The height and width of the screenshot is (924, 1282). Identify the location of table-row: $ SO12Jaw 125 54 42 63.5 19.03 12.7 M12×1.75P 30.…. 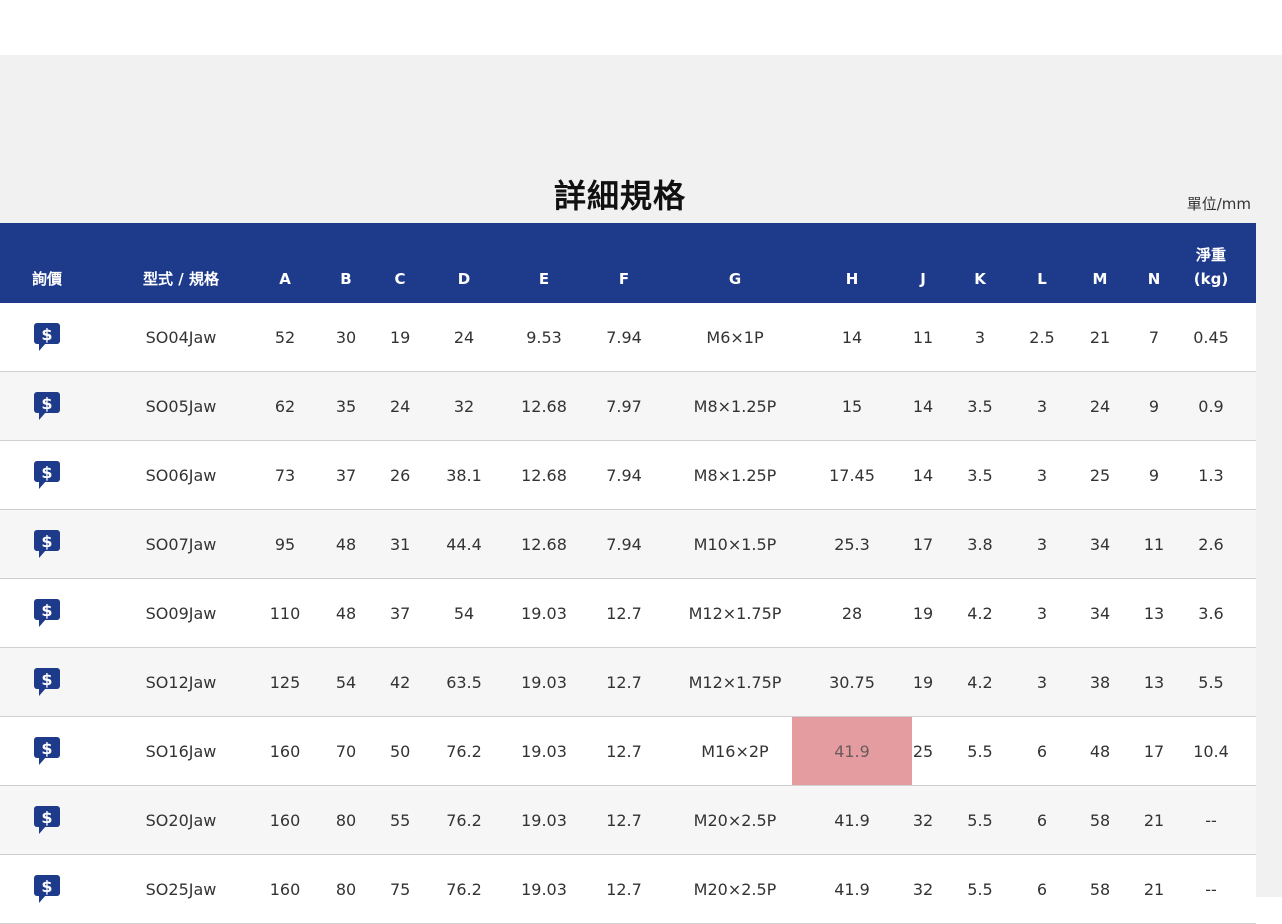
(628, 682).